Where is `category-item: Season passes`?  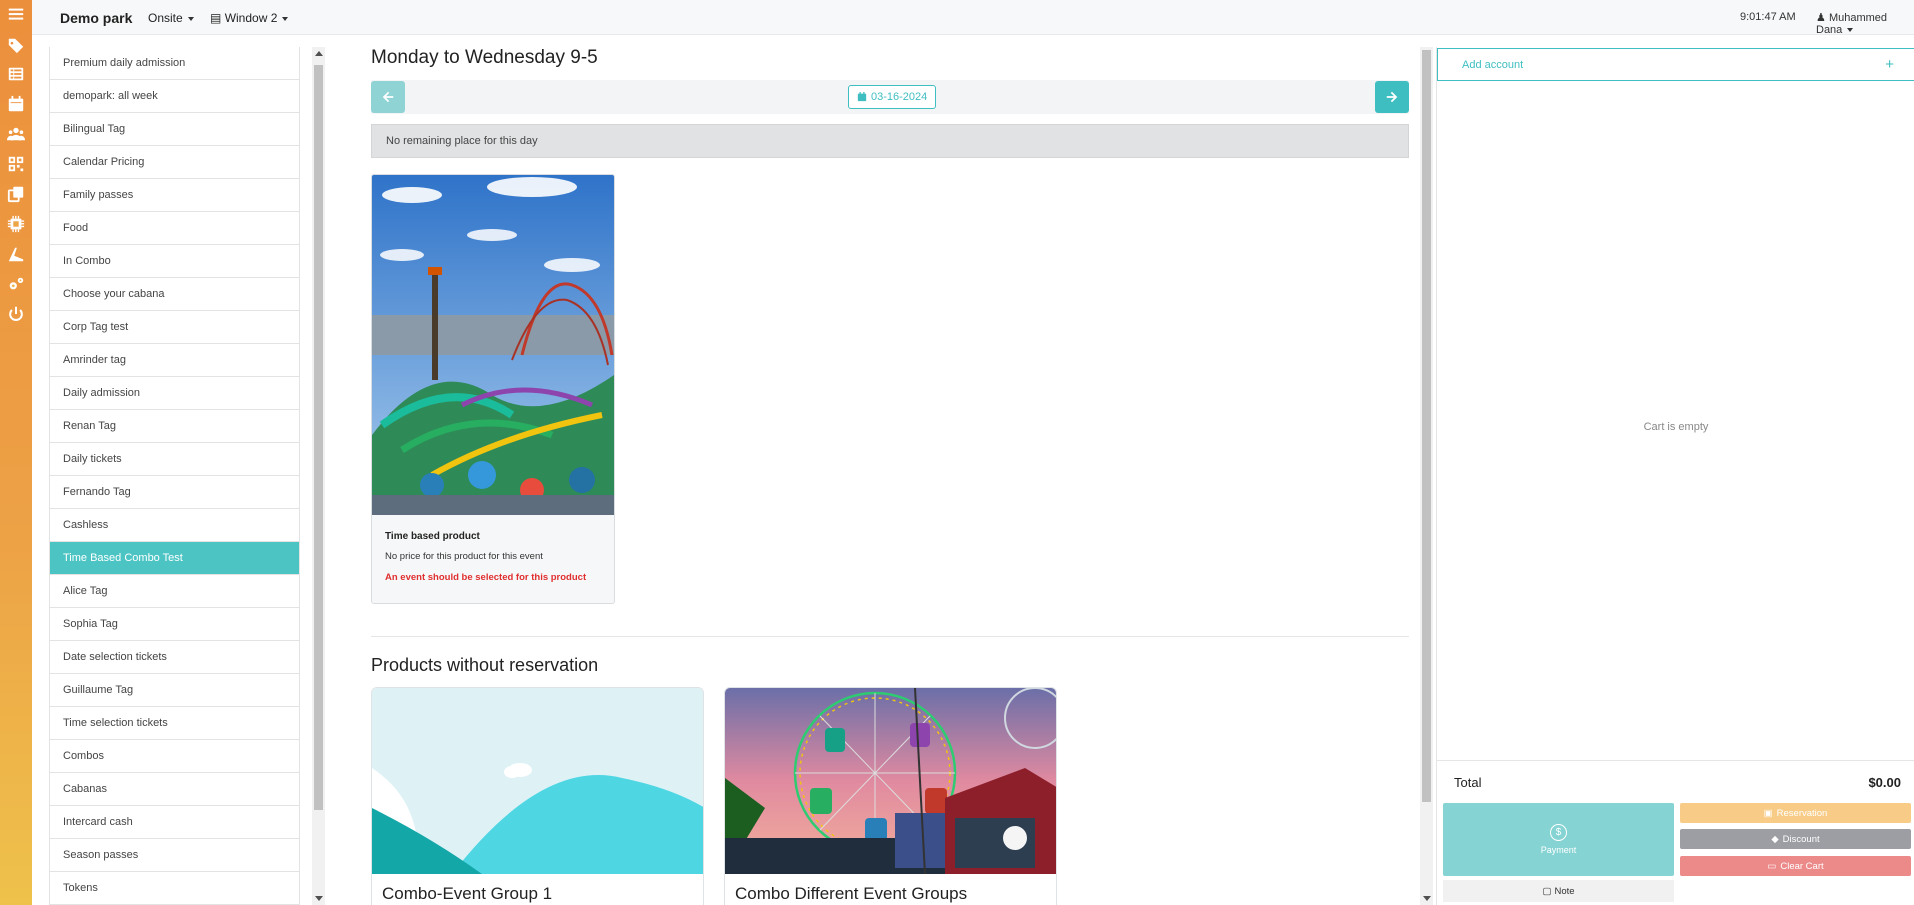
category-item: Season passes is located at coordinates (174, 855).